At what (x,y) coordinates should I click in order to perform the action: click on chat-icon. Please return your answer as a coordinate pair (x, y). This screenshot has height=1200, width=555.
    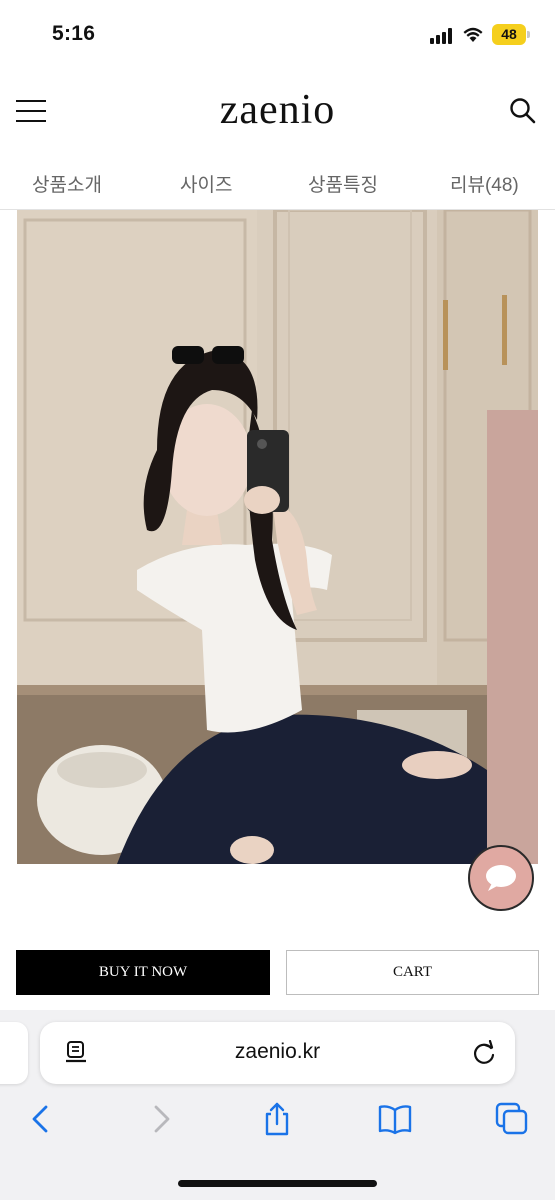
    Looking at the image, I should click on (501, 878).